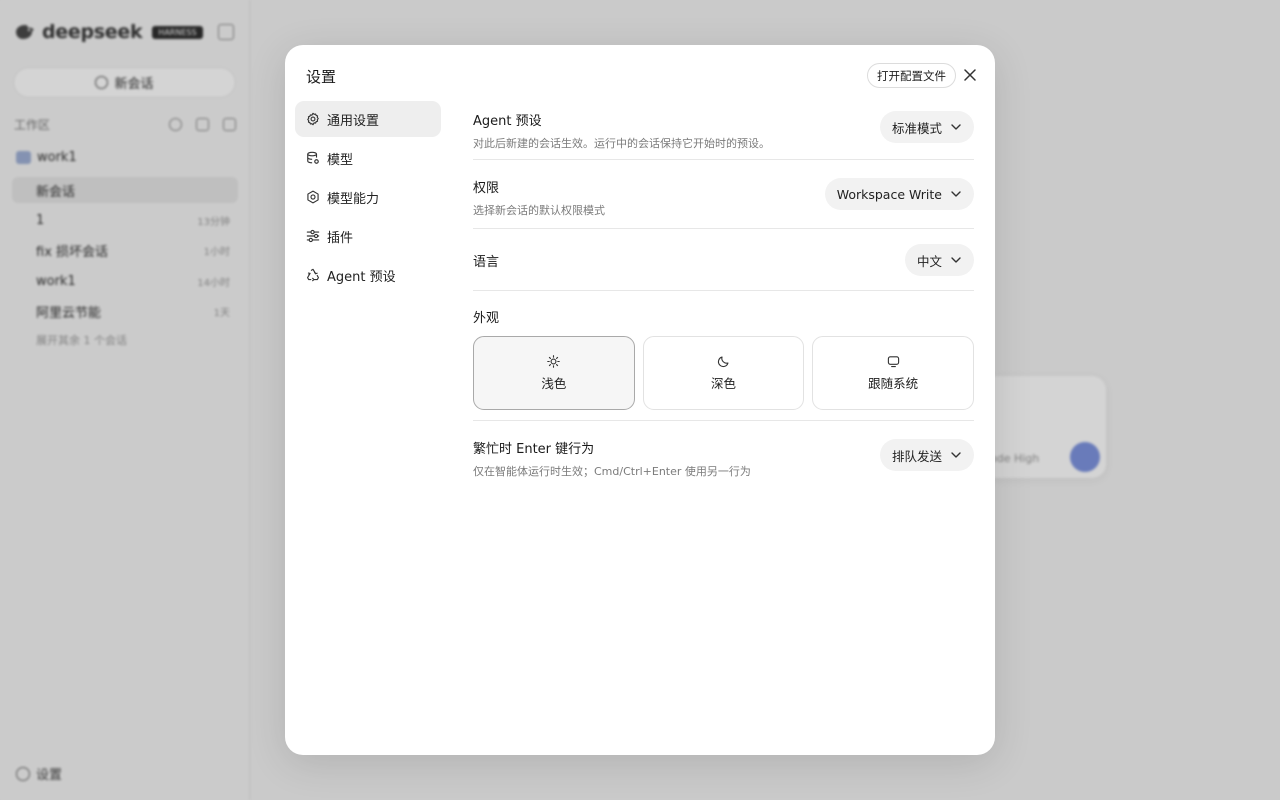  What do you see at coordinates (340, 160) in the screenshot?
I see `nav-label: 模型` at bounding box center [340, 160].